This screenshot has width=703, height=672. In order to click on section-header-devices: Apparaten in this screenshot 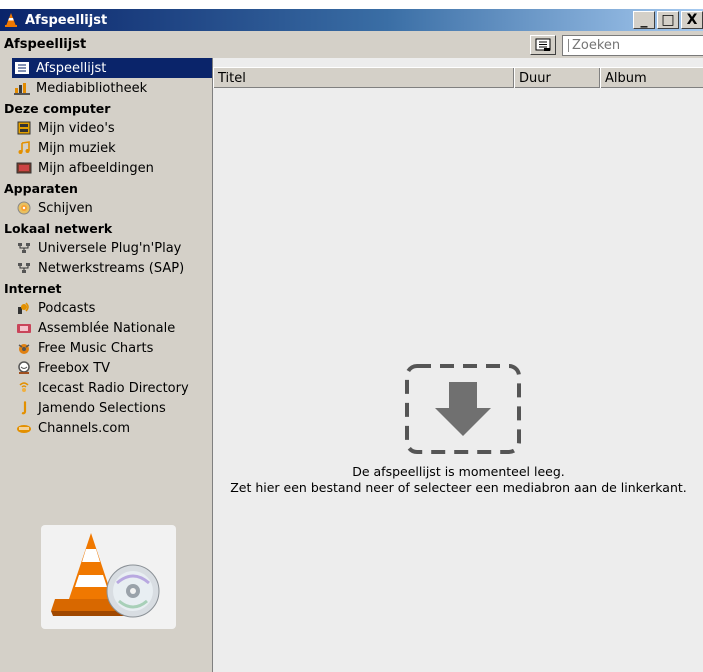, I will do `click(41, 188)`.